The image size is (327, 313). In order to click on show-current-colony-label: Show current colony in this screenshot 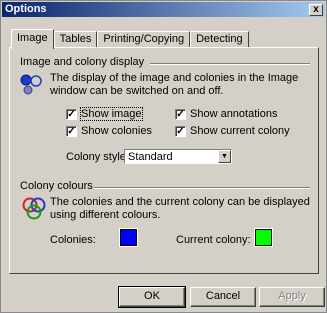, I will do `click(240, 131)`.